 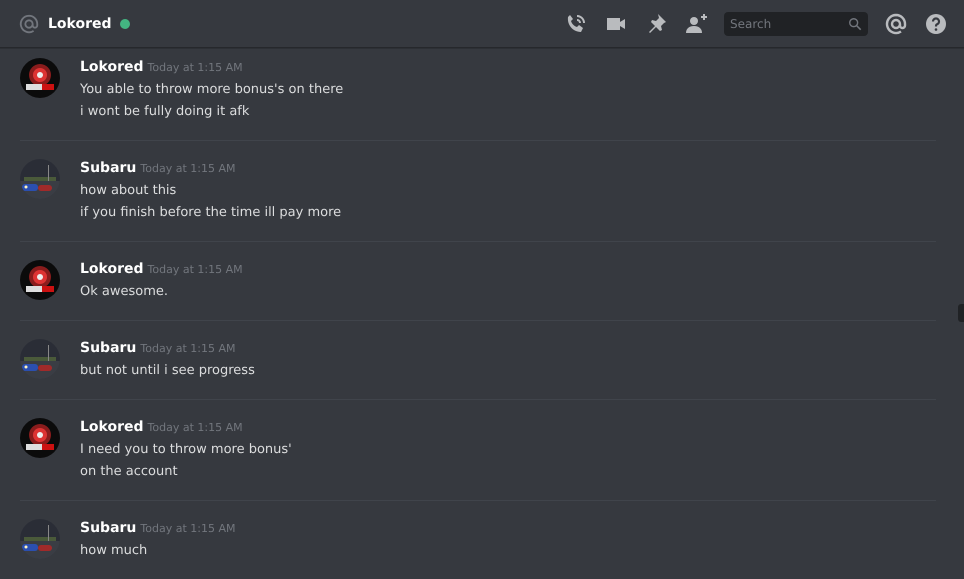 What do you see at coordinates (80, 24) in the screenshot?
I see `channel-title: Lokored` at bounding box center [80, 24].